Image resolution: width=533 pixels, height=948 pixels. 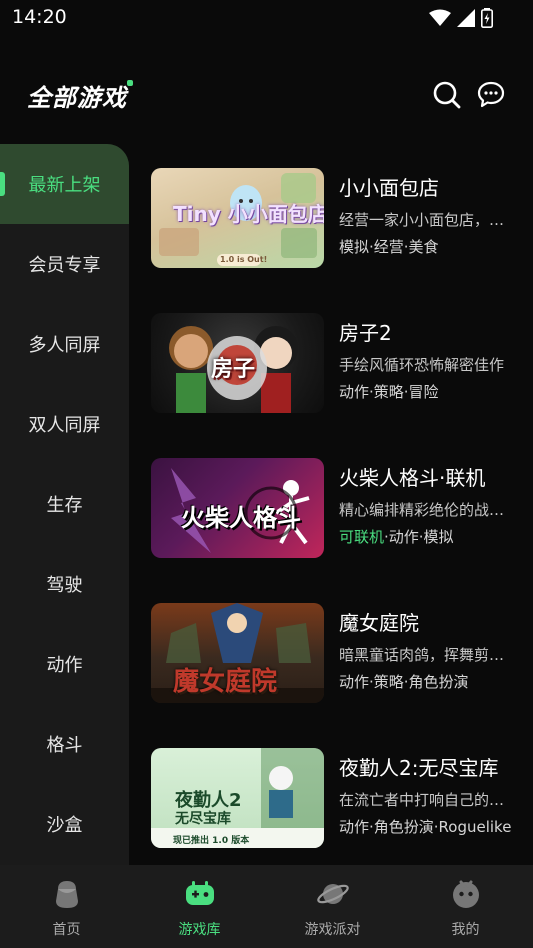 What do you see at coordinates (336, 363) in the screenshot?
I see `game-card: 房子 房子2 手绘风循环恐怖解密佳作 动作·策略·冒险` at bounding box center [336, 363].